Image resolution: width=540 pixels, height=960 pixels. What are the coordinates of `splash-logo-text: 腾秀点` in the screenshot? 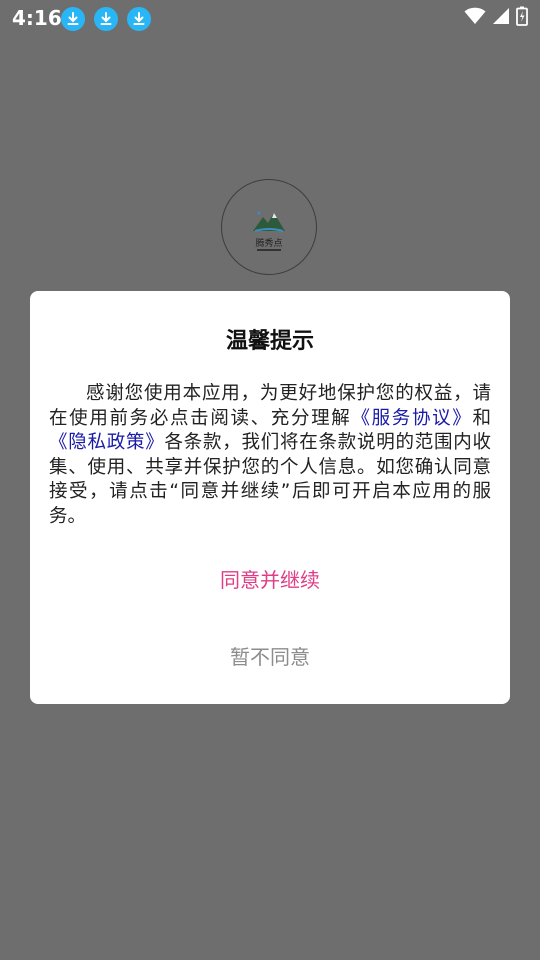 It's located at (269, 244).